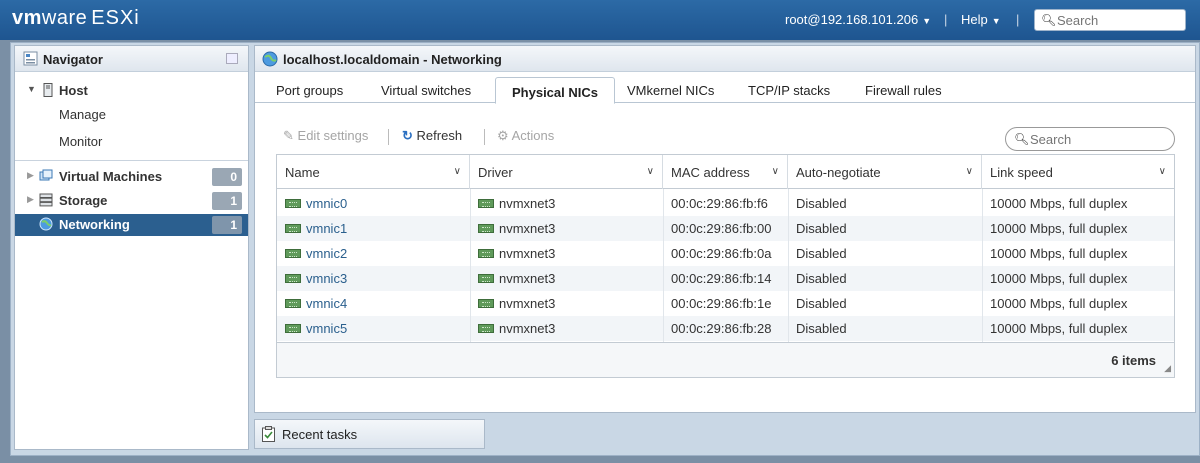 Image resolution: width=1200 pixels, height=463 pixels. What do you see at coordinates (131, 225) in the screenshot?
I see `nav-item-networking: Networking 1` at bounding box center [131, 225].